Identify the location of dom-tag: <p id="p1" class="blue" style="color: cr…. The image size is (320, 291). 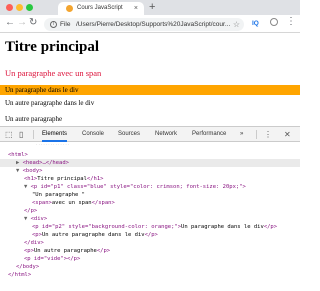
(138, 187).